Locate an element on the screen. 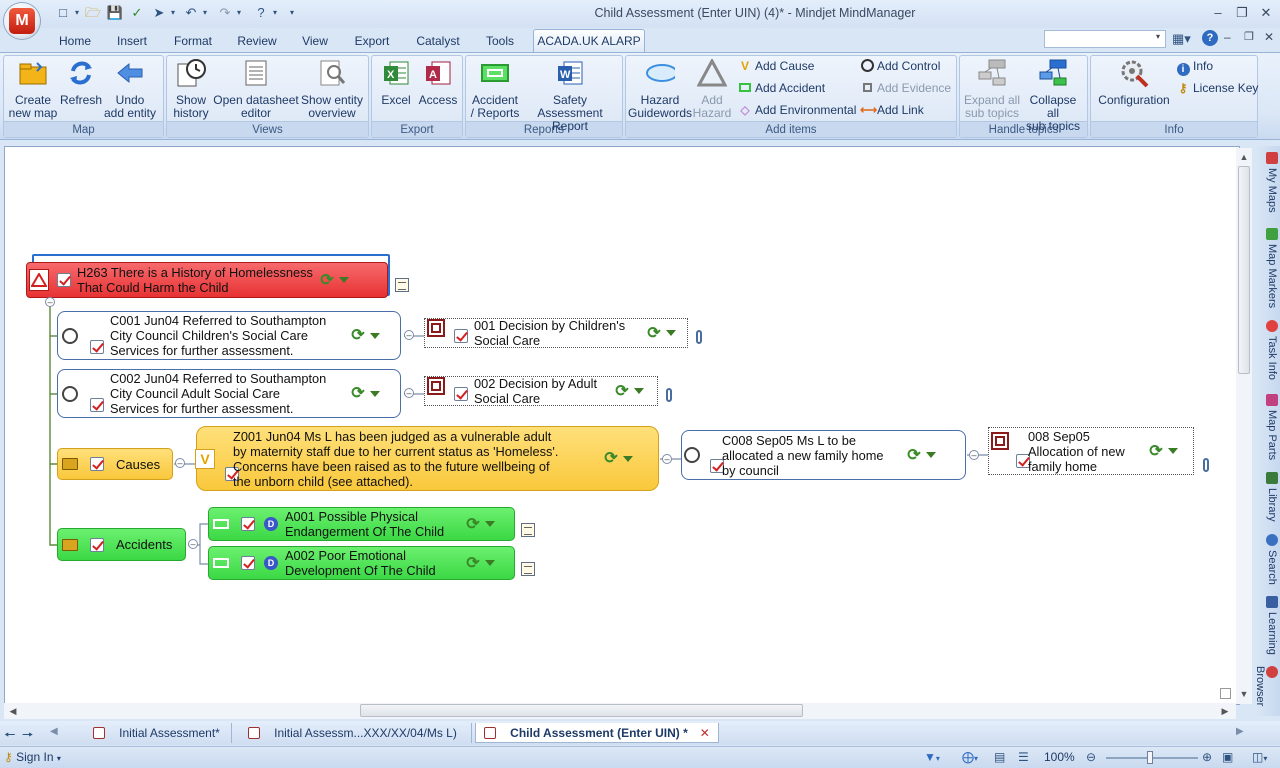 This screenshot has width=1280, height=768. tab-export: Export is located at coordinates (372, 41).